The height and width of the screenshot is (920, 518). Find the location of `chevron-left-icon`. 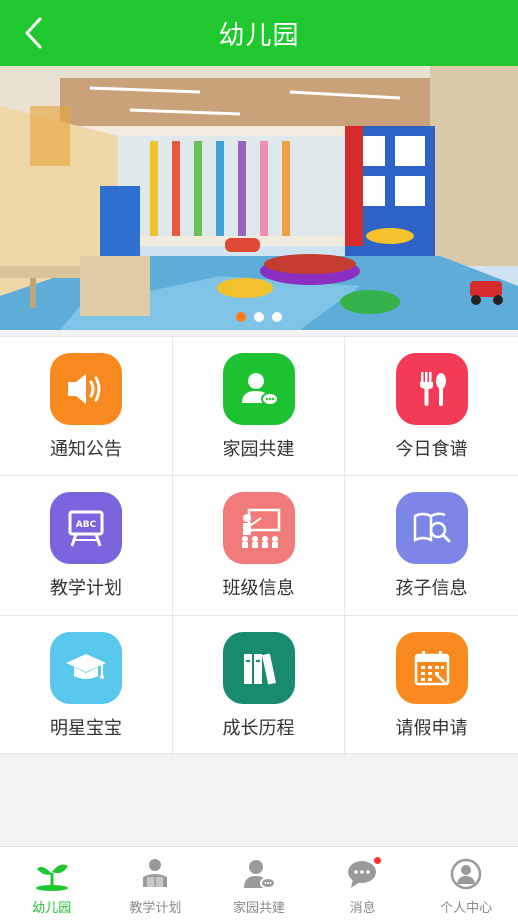

chevron-left-icon is located at coordinates (33, 33).